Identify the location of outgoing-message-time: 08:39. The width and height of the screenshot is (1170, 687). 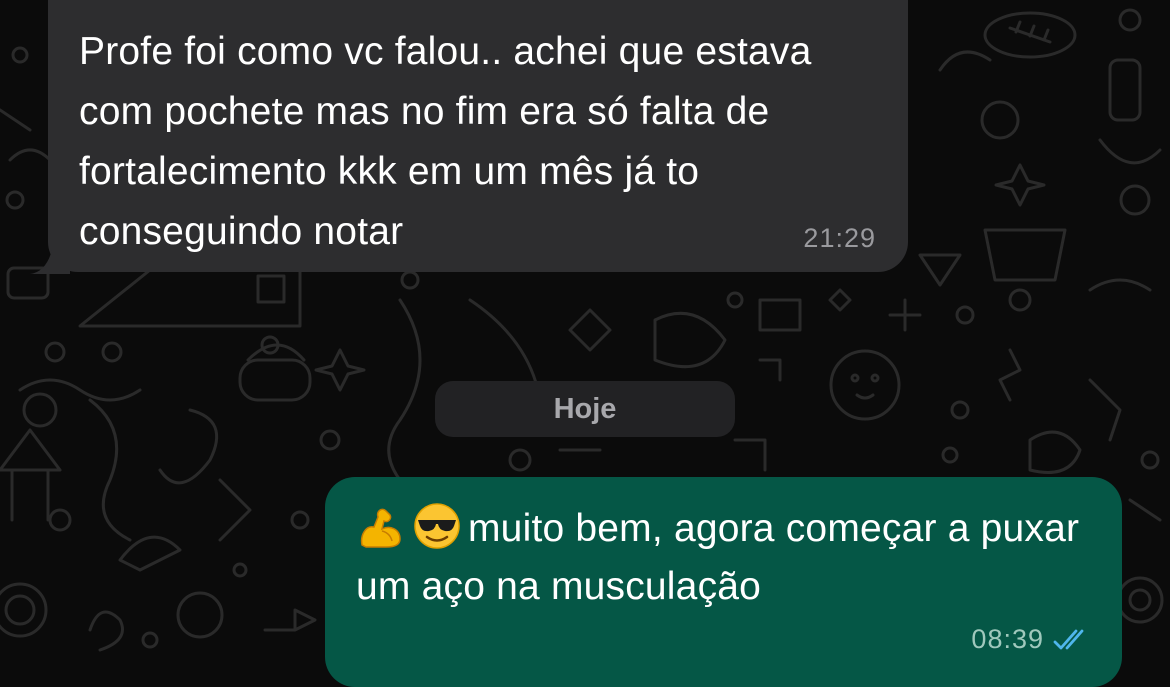
(1007, 639).